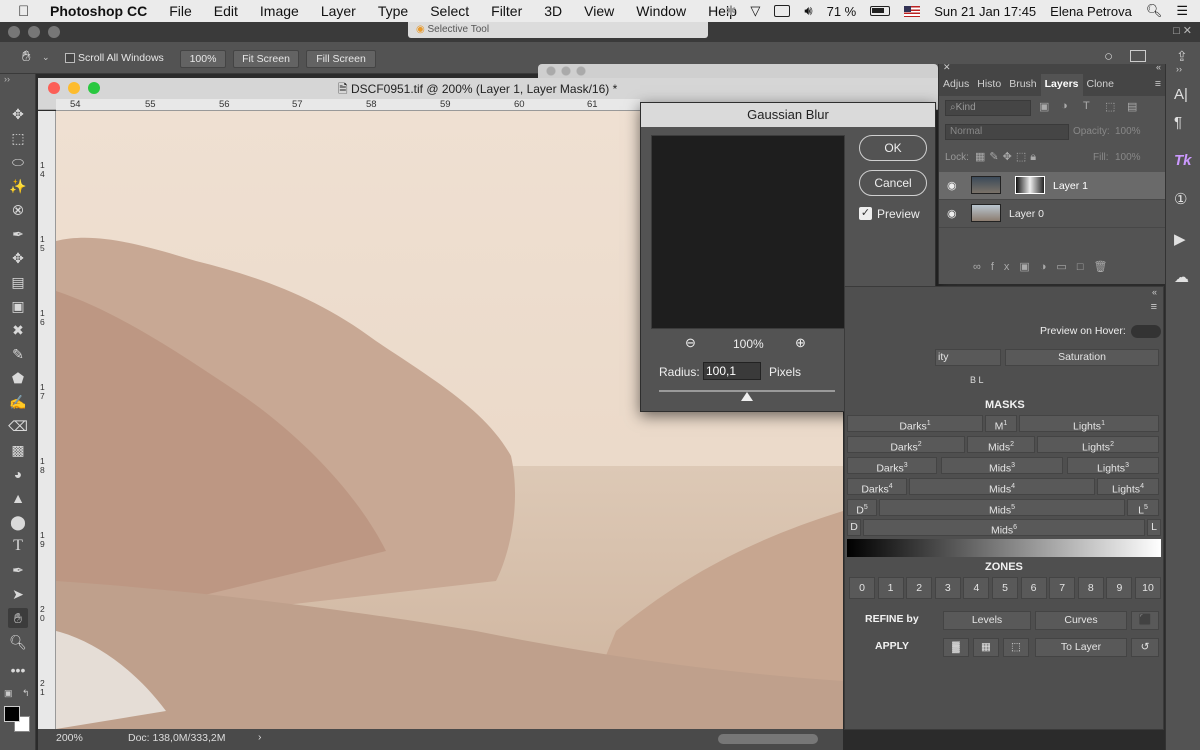 Image resolution: width=1200 pixels, height=750 pixels. Describe the element at coordinates (1128, 131) in the screenshot. I see `opacity-value: 100%` at that location.